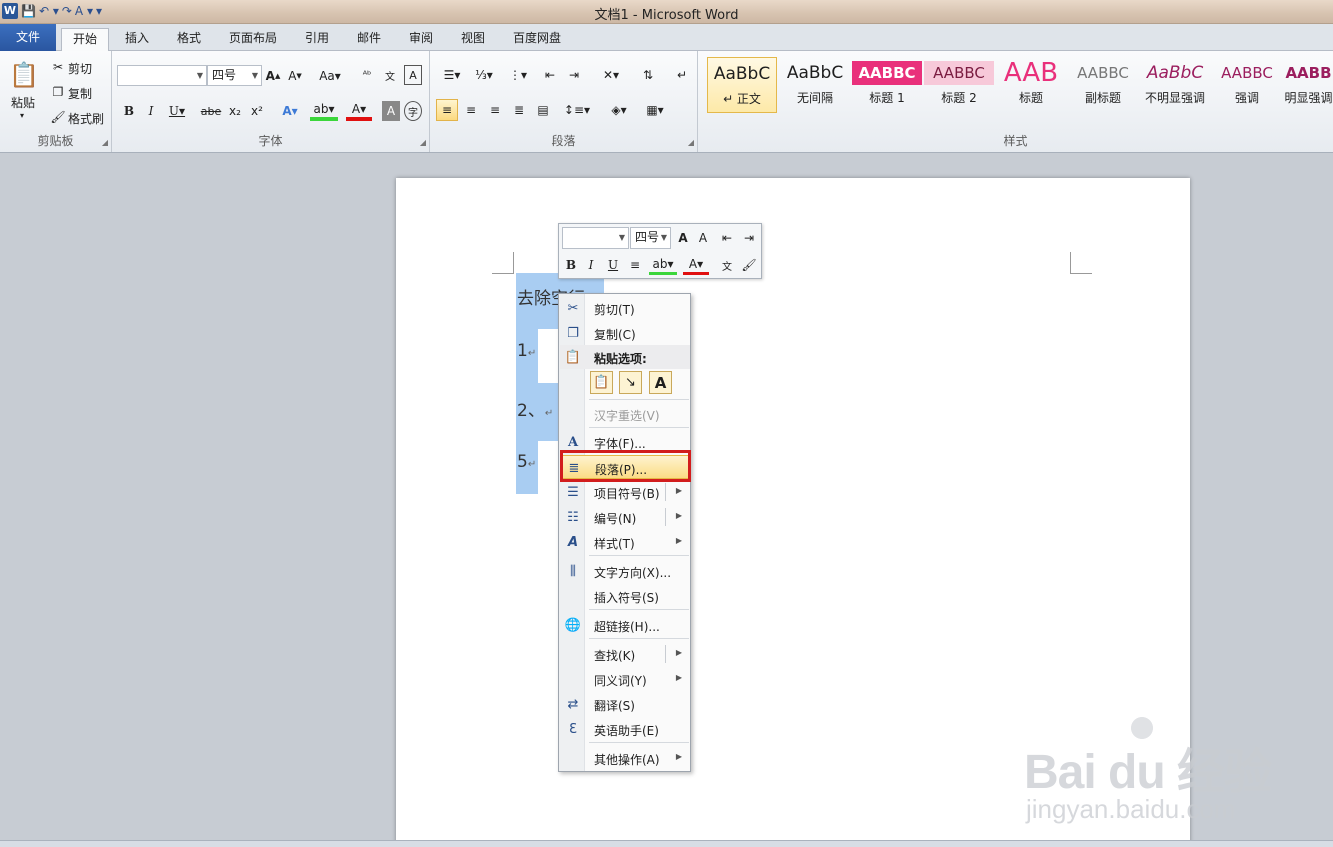 The image size is (1333, 847). Describe the element at coordinates (413, 75) in the screenshot. I see `character-border-icon: A` at that location.